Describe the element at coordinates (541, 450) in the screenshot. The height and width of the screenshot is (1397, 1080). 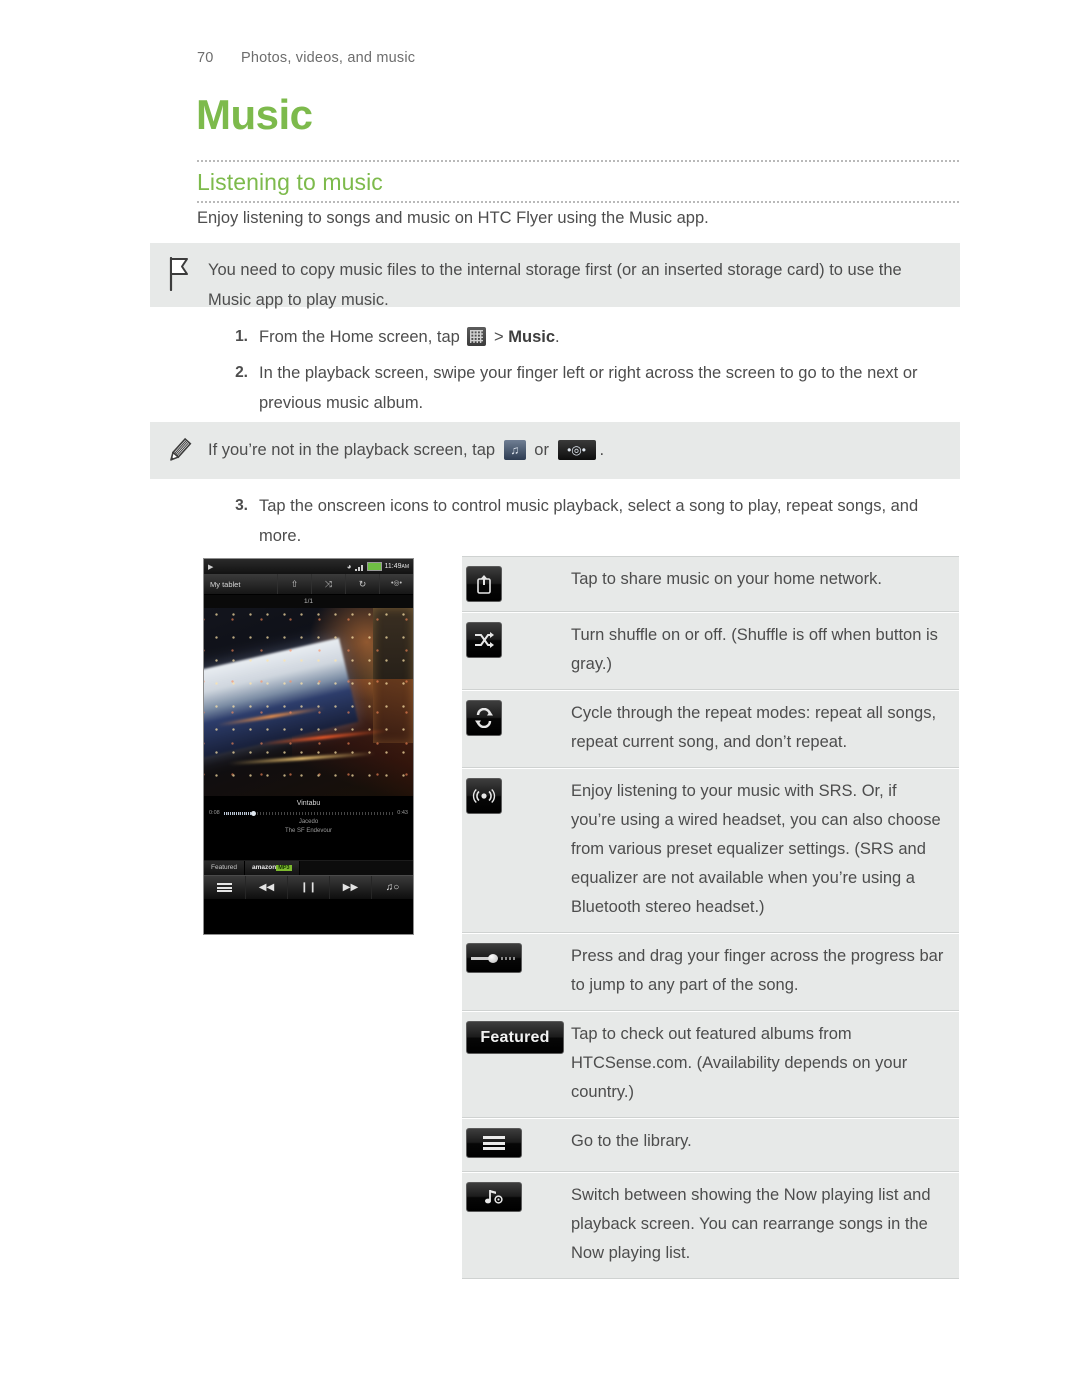
I see `callout-text-middle: or` at that location.